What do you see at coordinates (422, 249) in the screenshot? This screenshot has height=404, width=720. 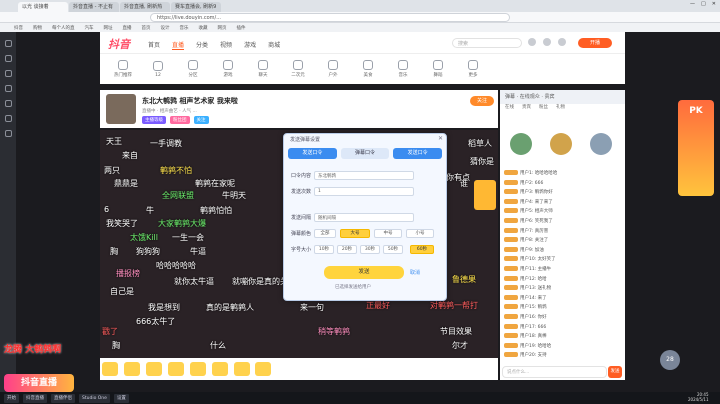 I see `time-chip-selected: 60秒` at bounding box center [422, 249].